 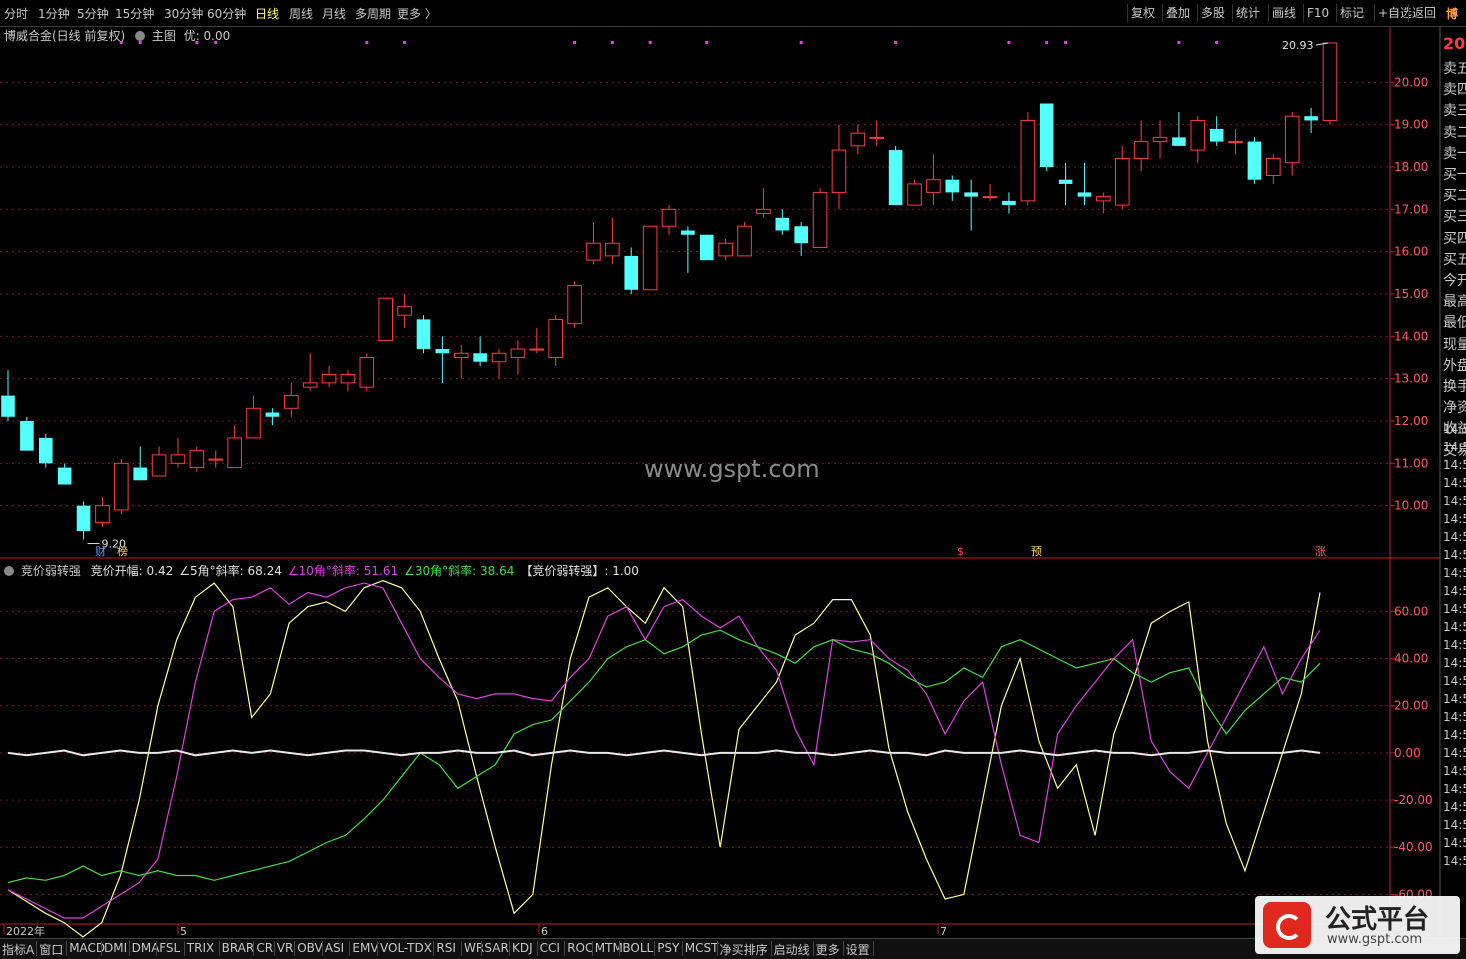 What do you see at coordinates (310, 948) in the screenshot?
I see `indicator-tab-10: OBV` at bounding box center [310, 948].